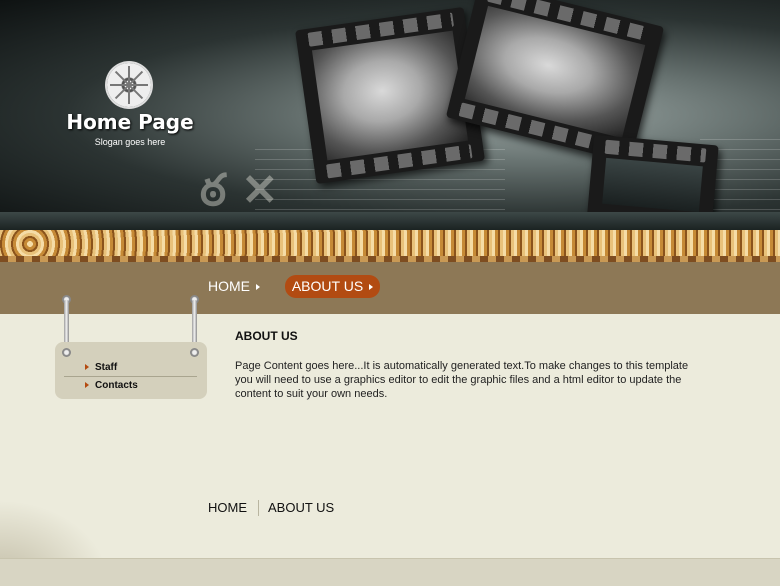 This screenshot has width=780, height=586. Describe the element at coordinates (266, 336) in the screenshot. I see `content-heading: ABOUT US` at that location.